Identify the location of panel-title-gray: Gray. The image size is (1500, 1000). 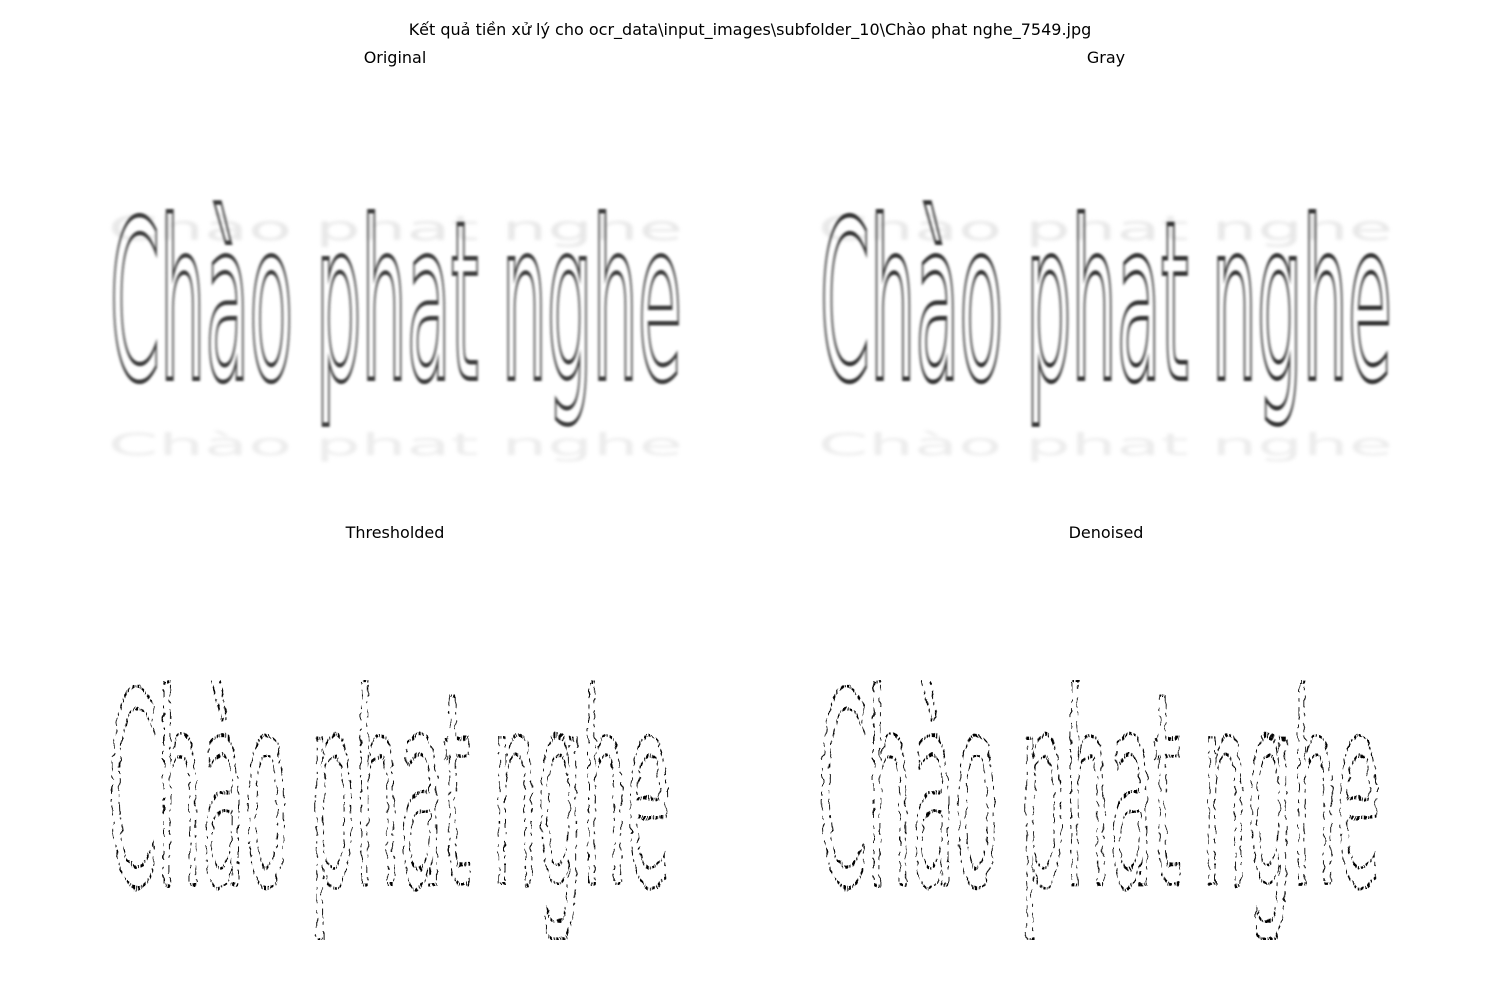
(1106, 57).